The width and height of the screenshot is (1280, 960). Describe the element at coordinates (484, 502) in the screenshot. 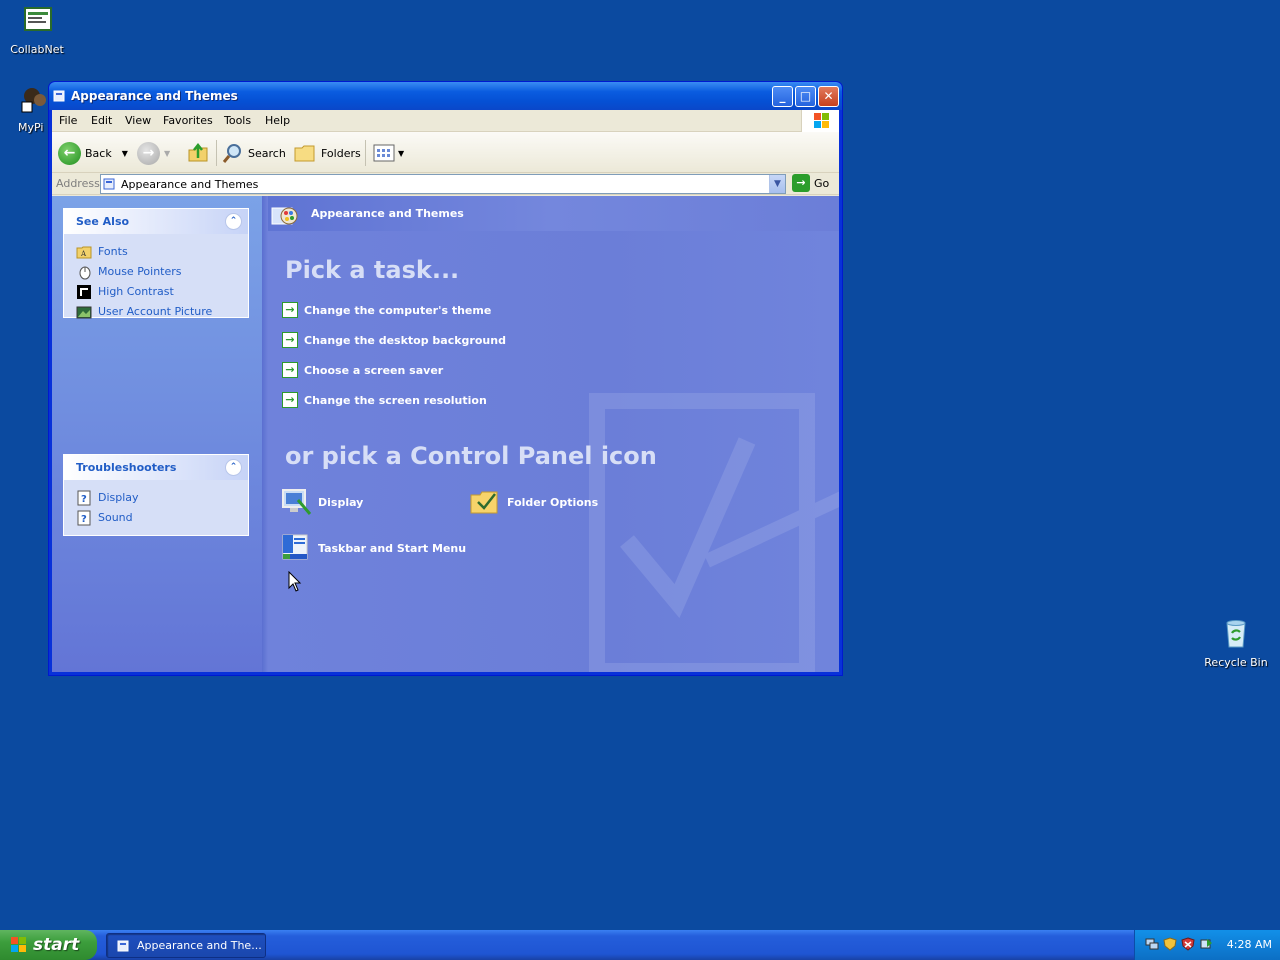

I see `folder-options-icon` at that location.